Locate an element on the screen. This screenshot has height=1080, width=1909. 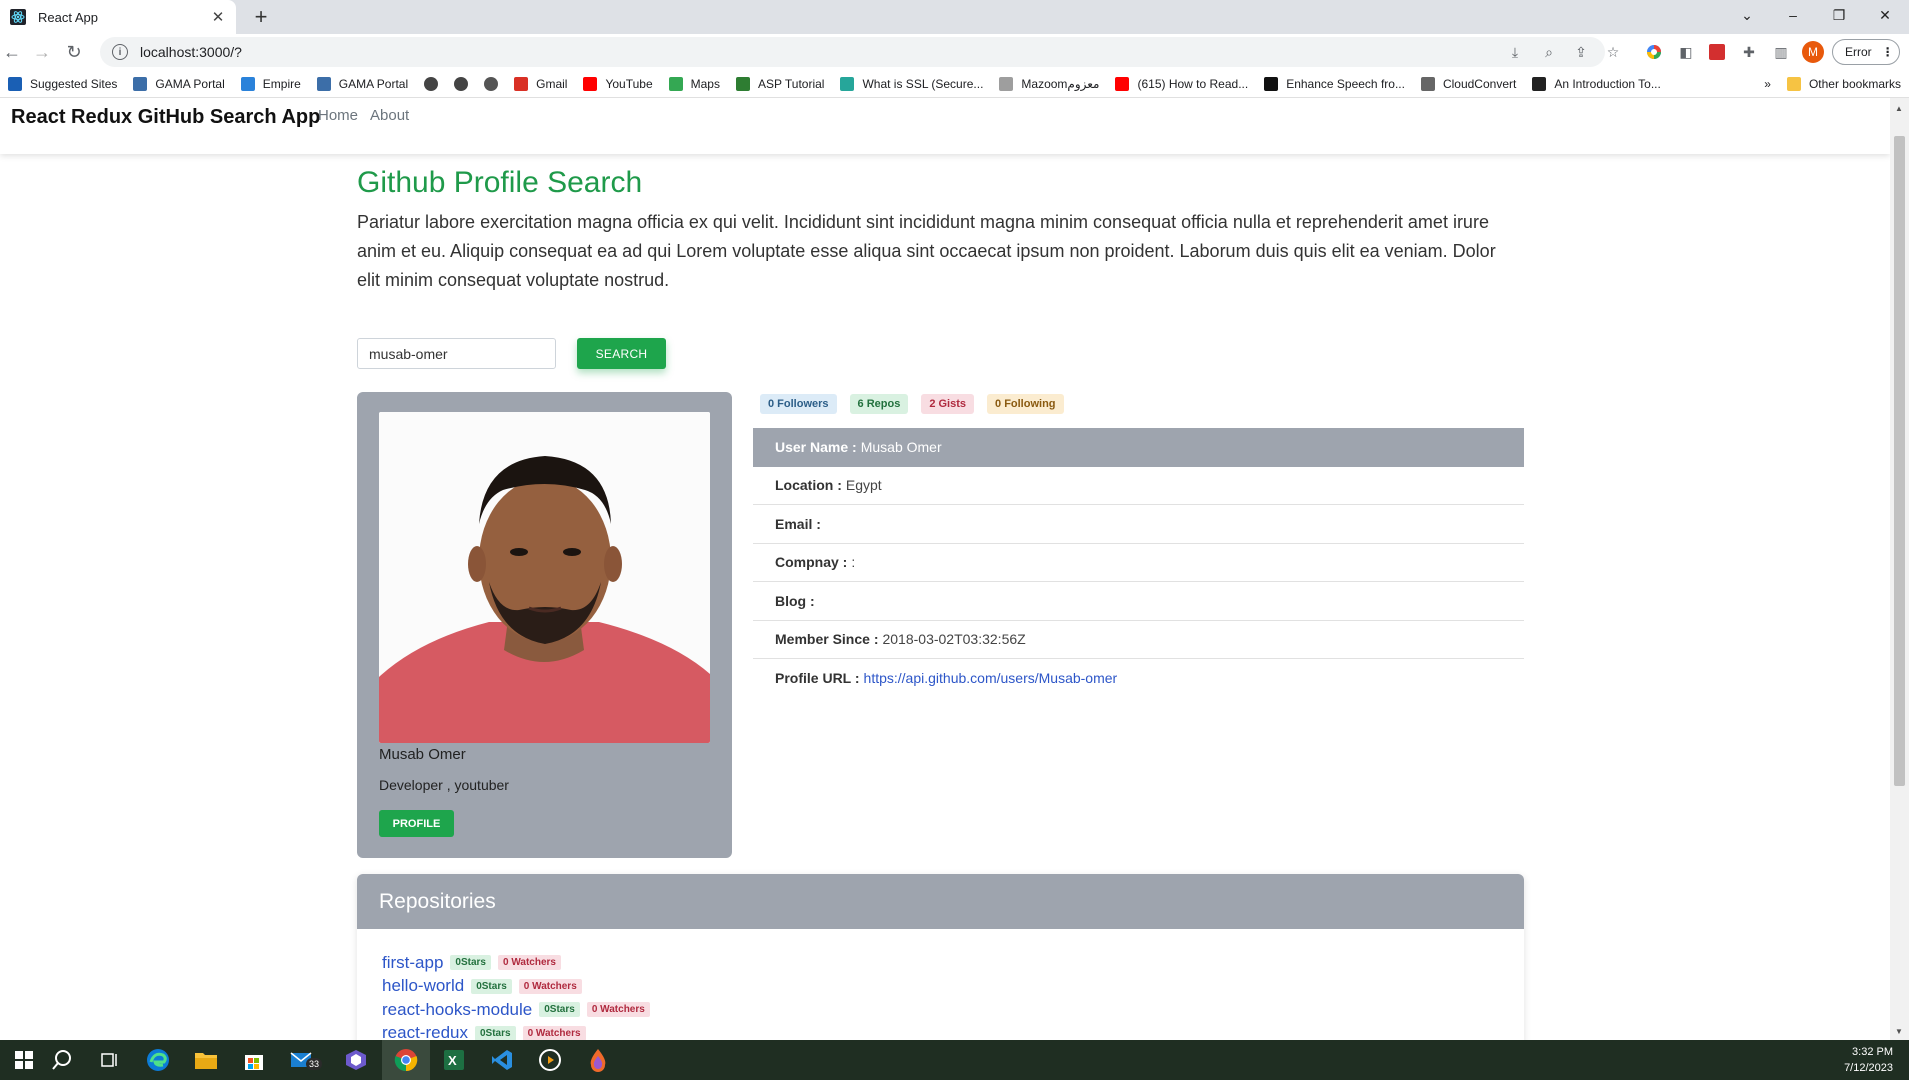
react-favicon-icon is located at coordinates (18, 17).